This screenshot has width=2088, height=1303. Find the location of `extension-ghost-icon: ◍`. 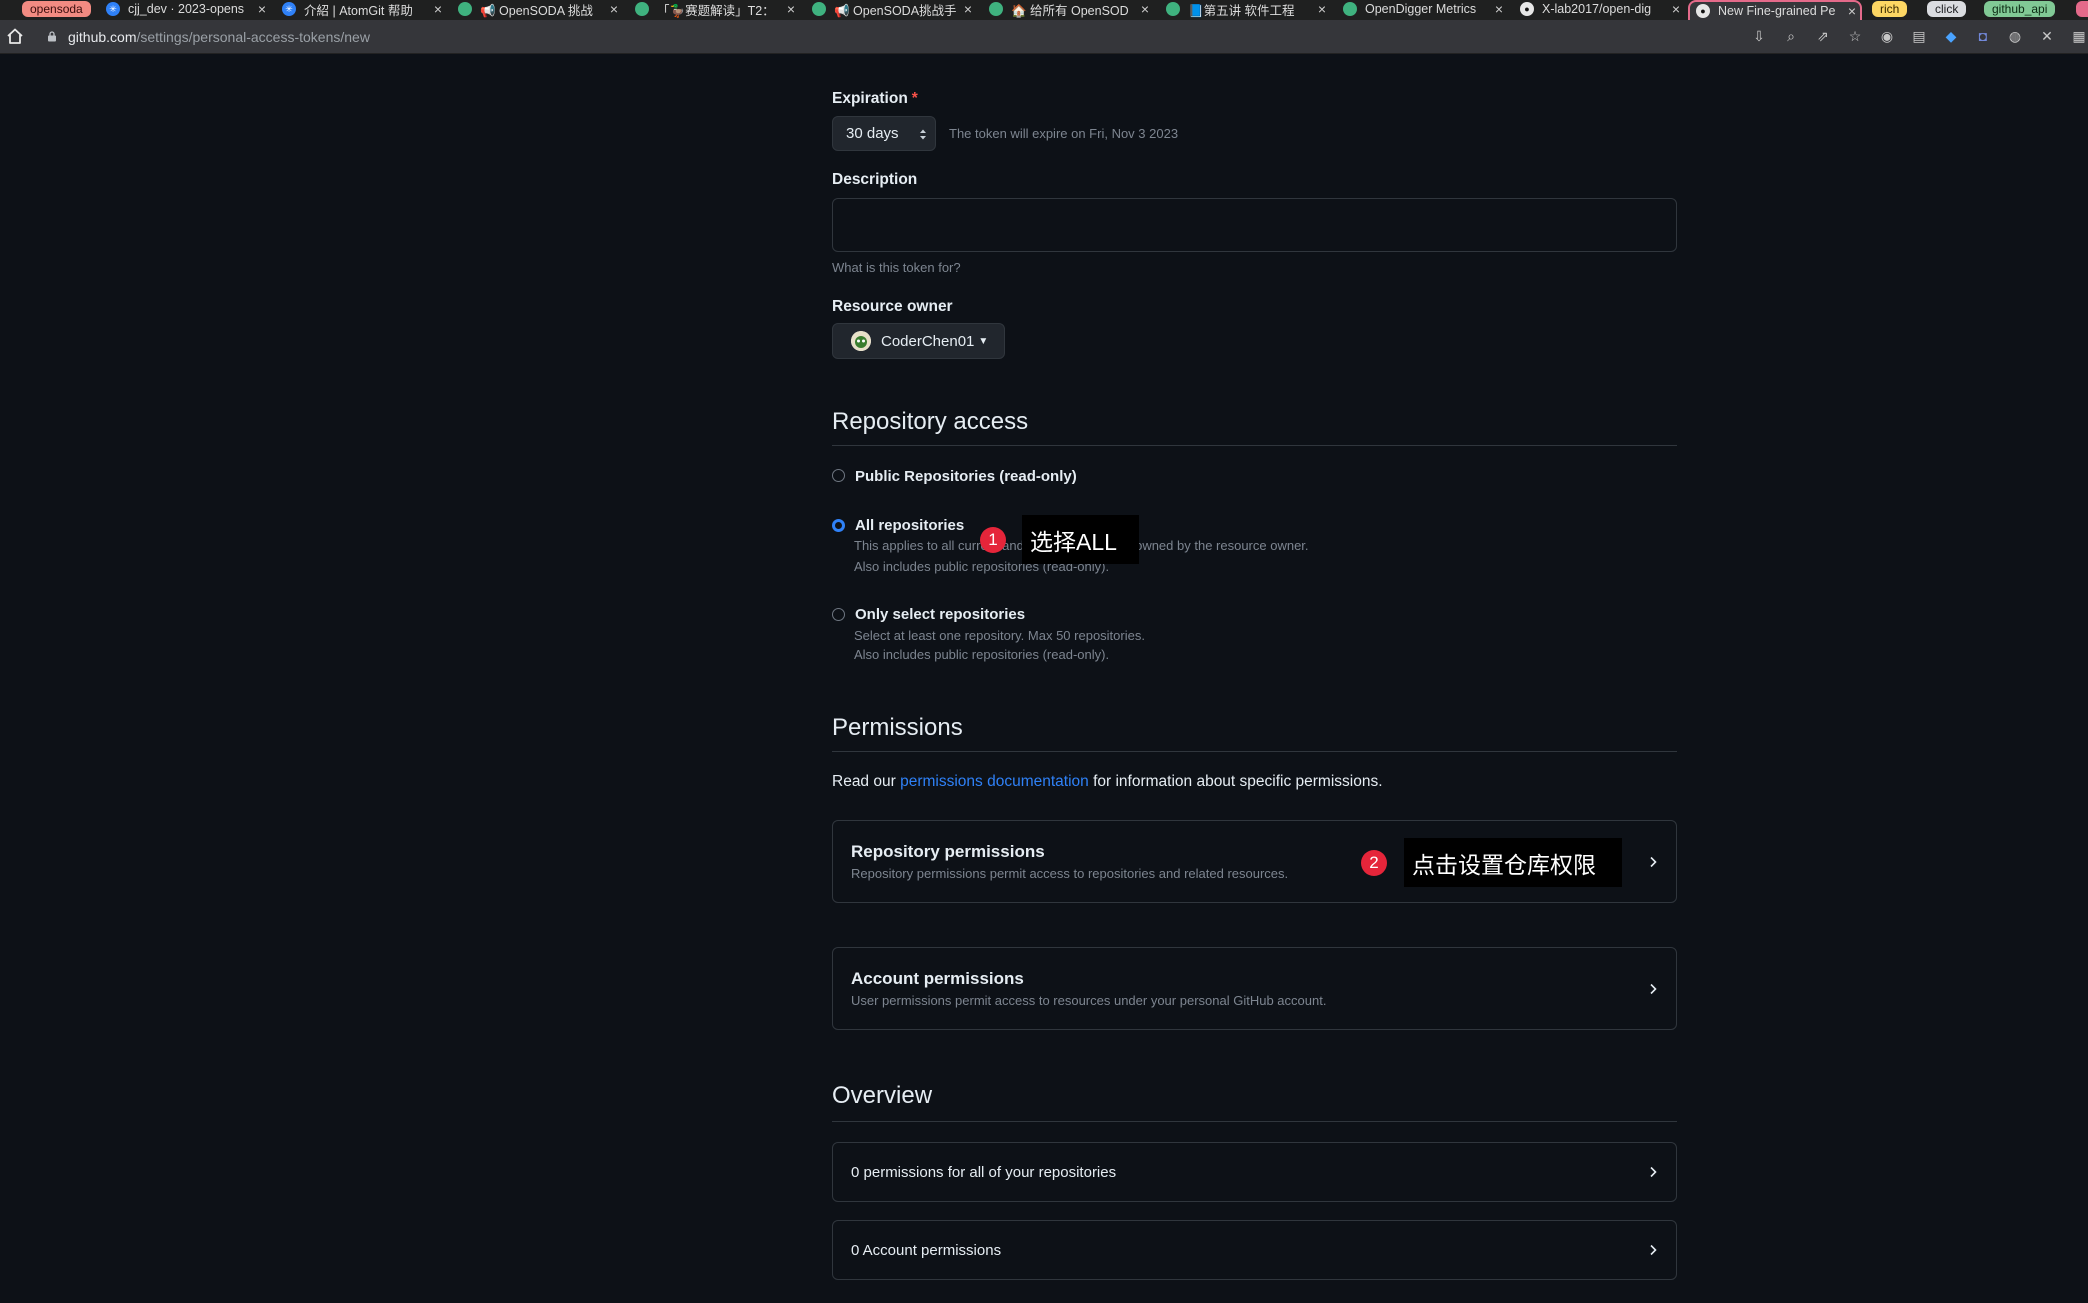

extension-ghost-icon: ◍ is located at coordinates (2015, 36).